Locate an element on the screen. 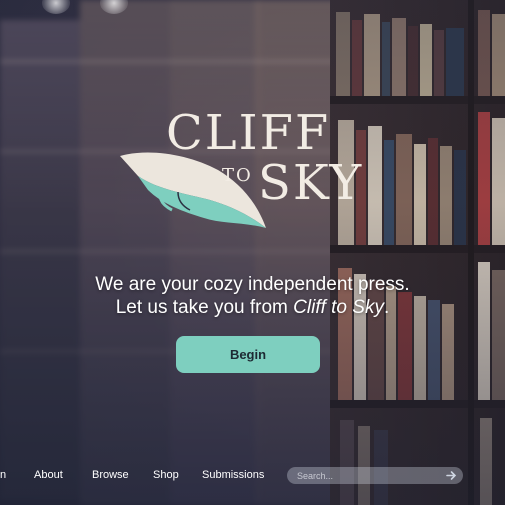 Image resolution: width=505 pixels, height=505 pixels. tagline-line-2: Let us take you from Cliff to Sky. is located at coordinates (252, 307).